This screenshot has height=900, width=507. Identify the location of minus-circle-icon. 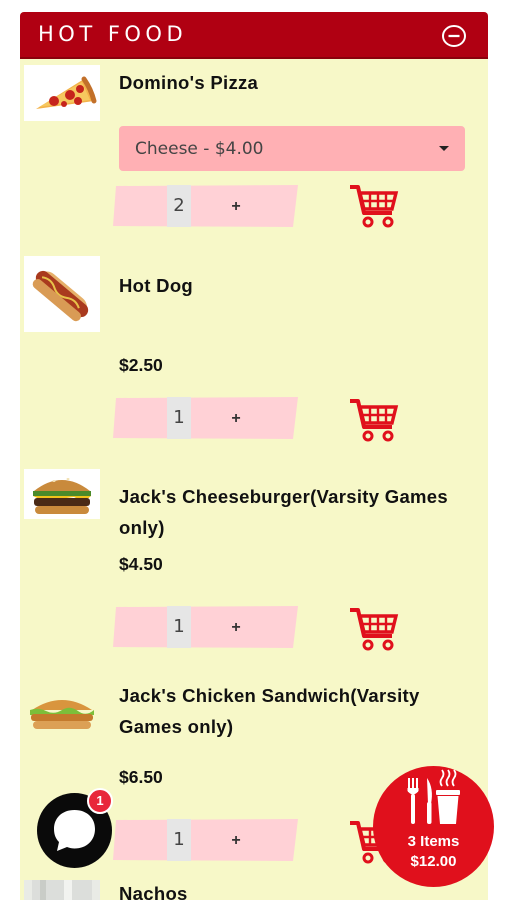
(454, 36).